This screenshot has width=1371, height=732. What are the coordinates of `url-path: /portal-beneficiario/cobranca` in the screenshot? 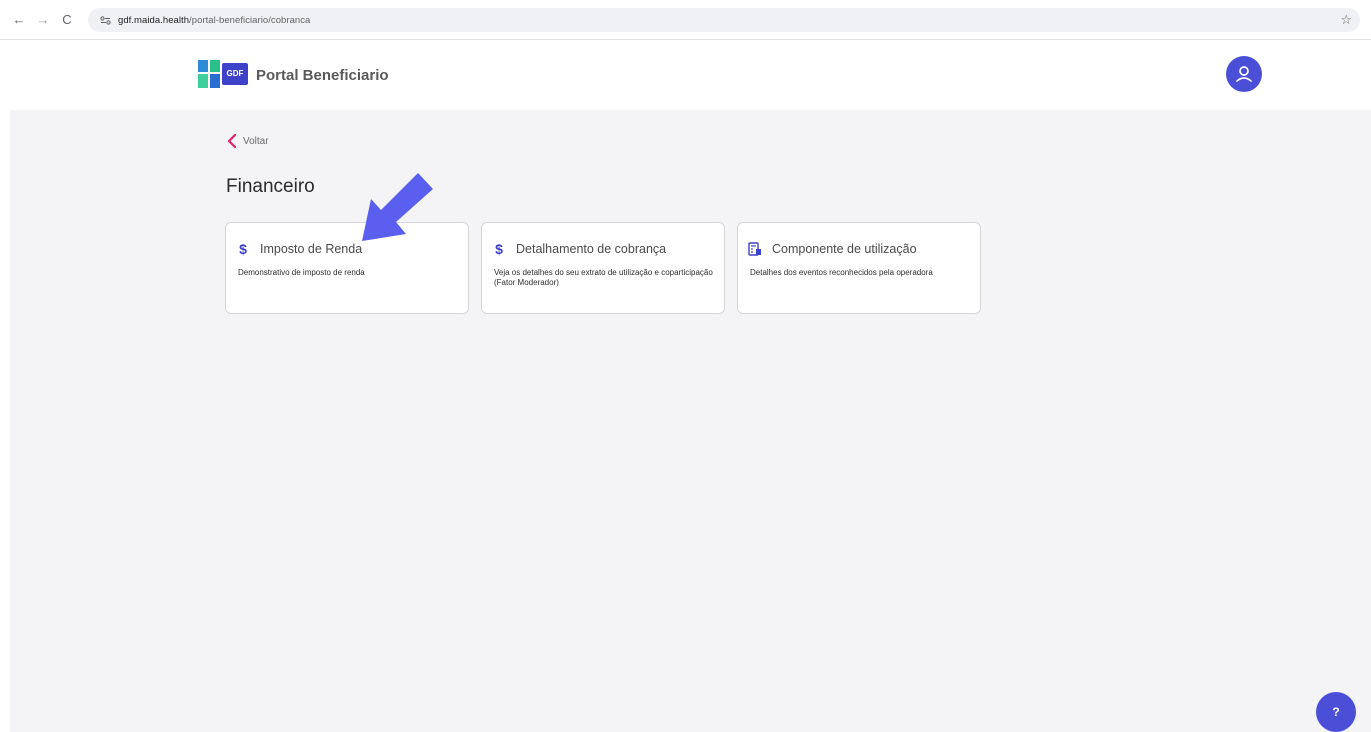 It's located at (250, 20).